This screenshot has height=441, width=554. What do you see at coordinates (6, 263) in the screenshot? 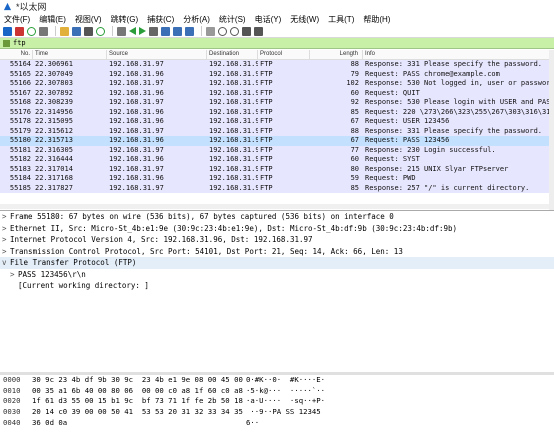
I see `expanded-chevron-icon: v` at bounding box center [6, 263].